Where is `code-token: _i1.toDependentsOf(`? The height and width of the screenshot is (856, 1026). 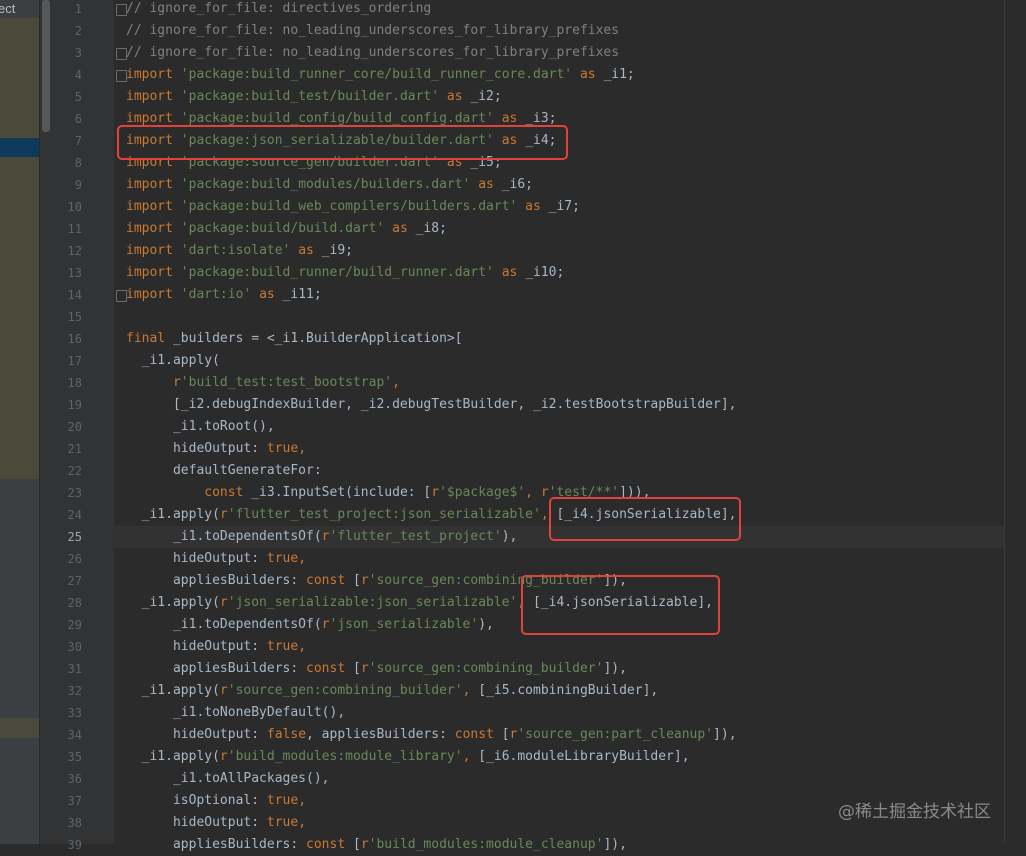
code-token: _i1.toDependentsOf( is located at coordinates (224, 624).